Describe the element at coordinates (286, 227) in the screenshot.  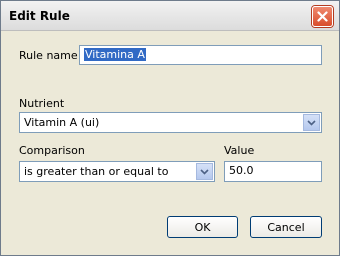
I see `cancel-button: Cancel` at that location.